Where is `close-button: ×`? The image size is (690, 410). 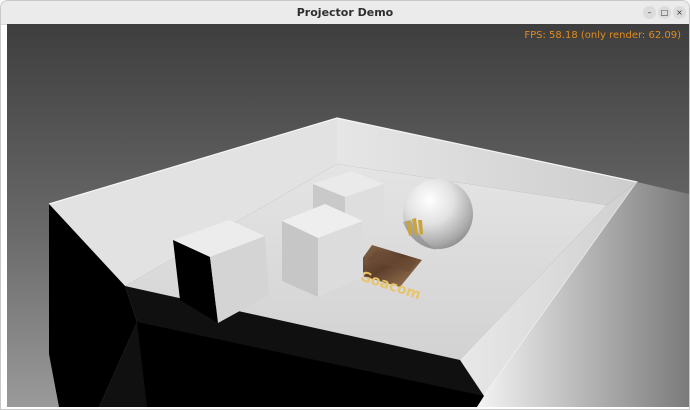
close-button: × is located at coordinates (679, 12).